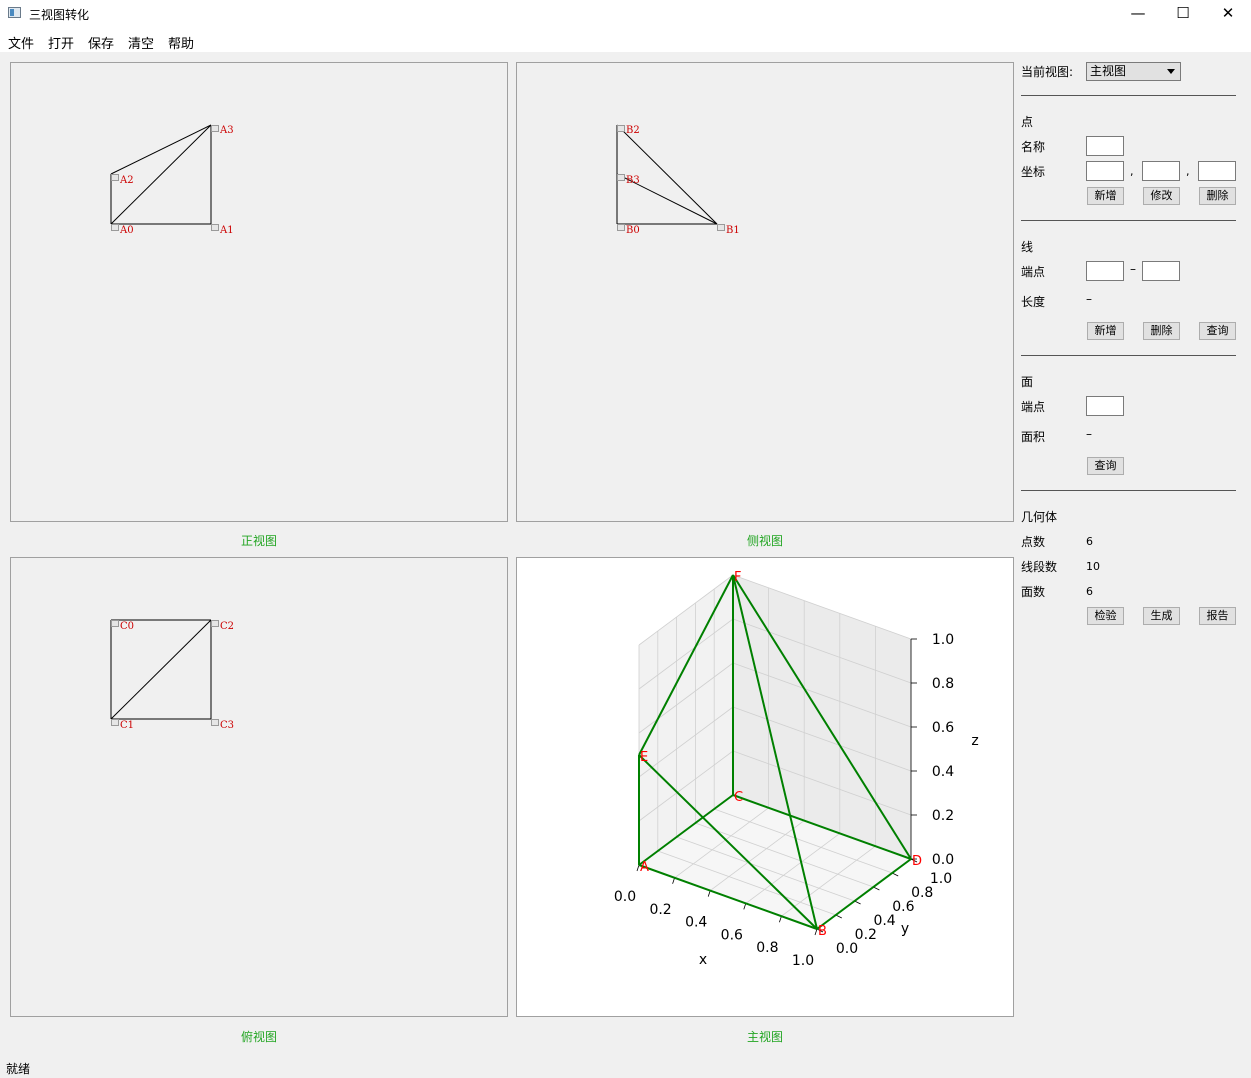 The height and width of the screenshot is (1078, 1251). Describe the element at coordinates (1217, 616) in the screenshot. I see `solid-report-button: 报告` at that location.